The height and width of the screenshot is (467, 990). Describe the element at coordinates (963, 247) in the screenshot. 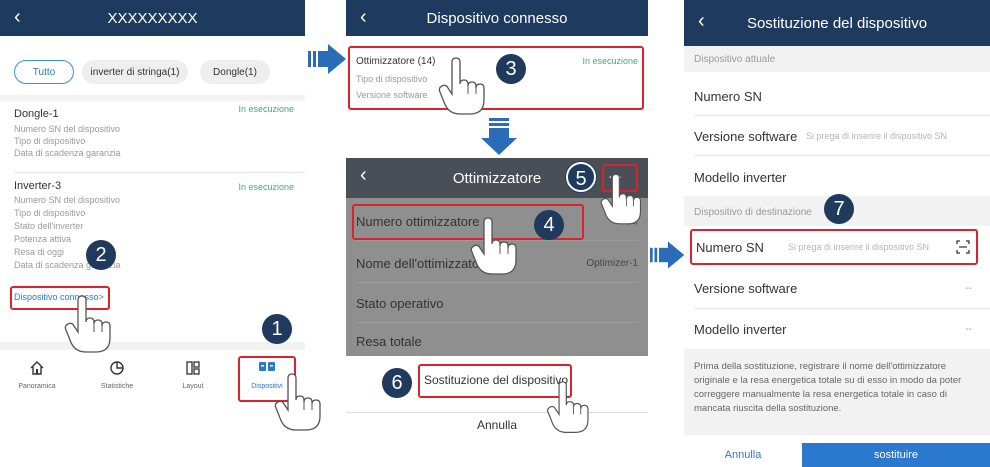

I see `scan-icon` at that location.